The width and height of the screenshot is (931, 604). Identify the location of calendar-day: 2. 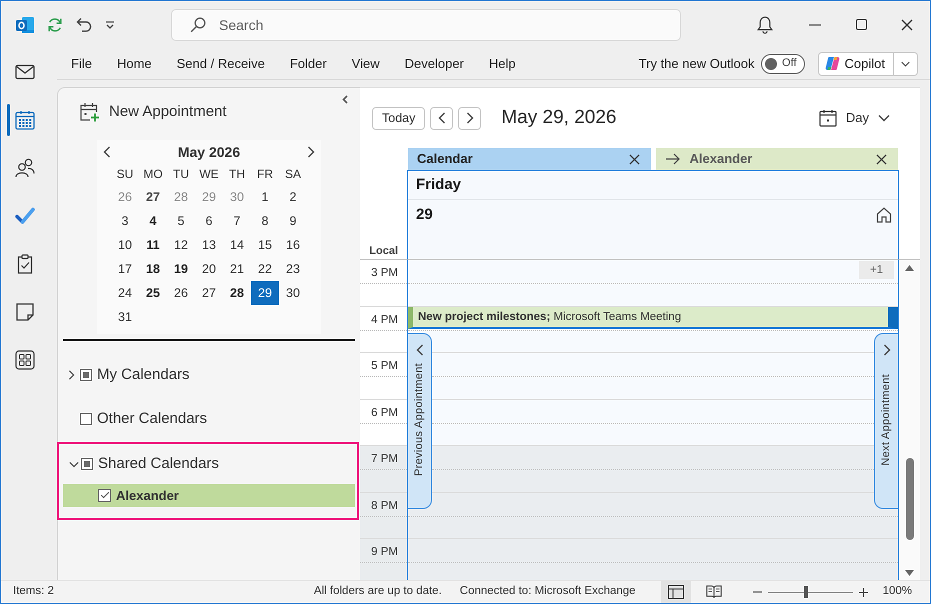
(293, 197).